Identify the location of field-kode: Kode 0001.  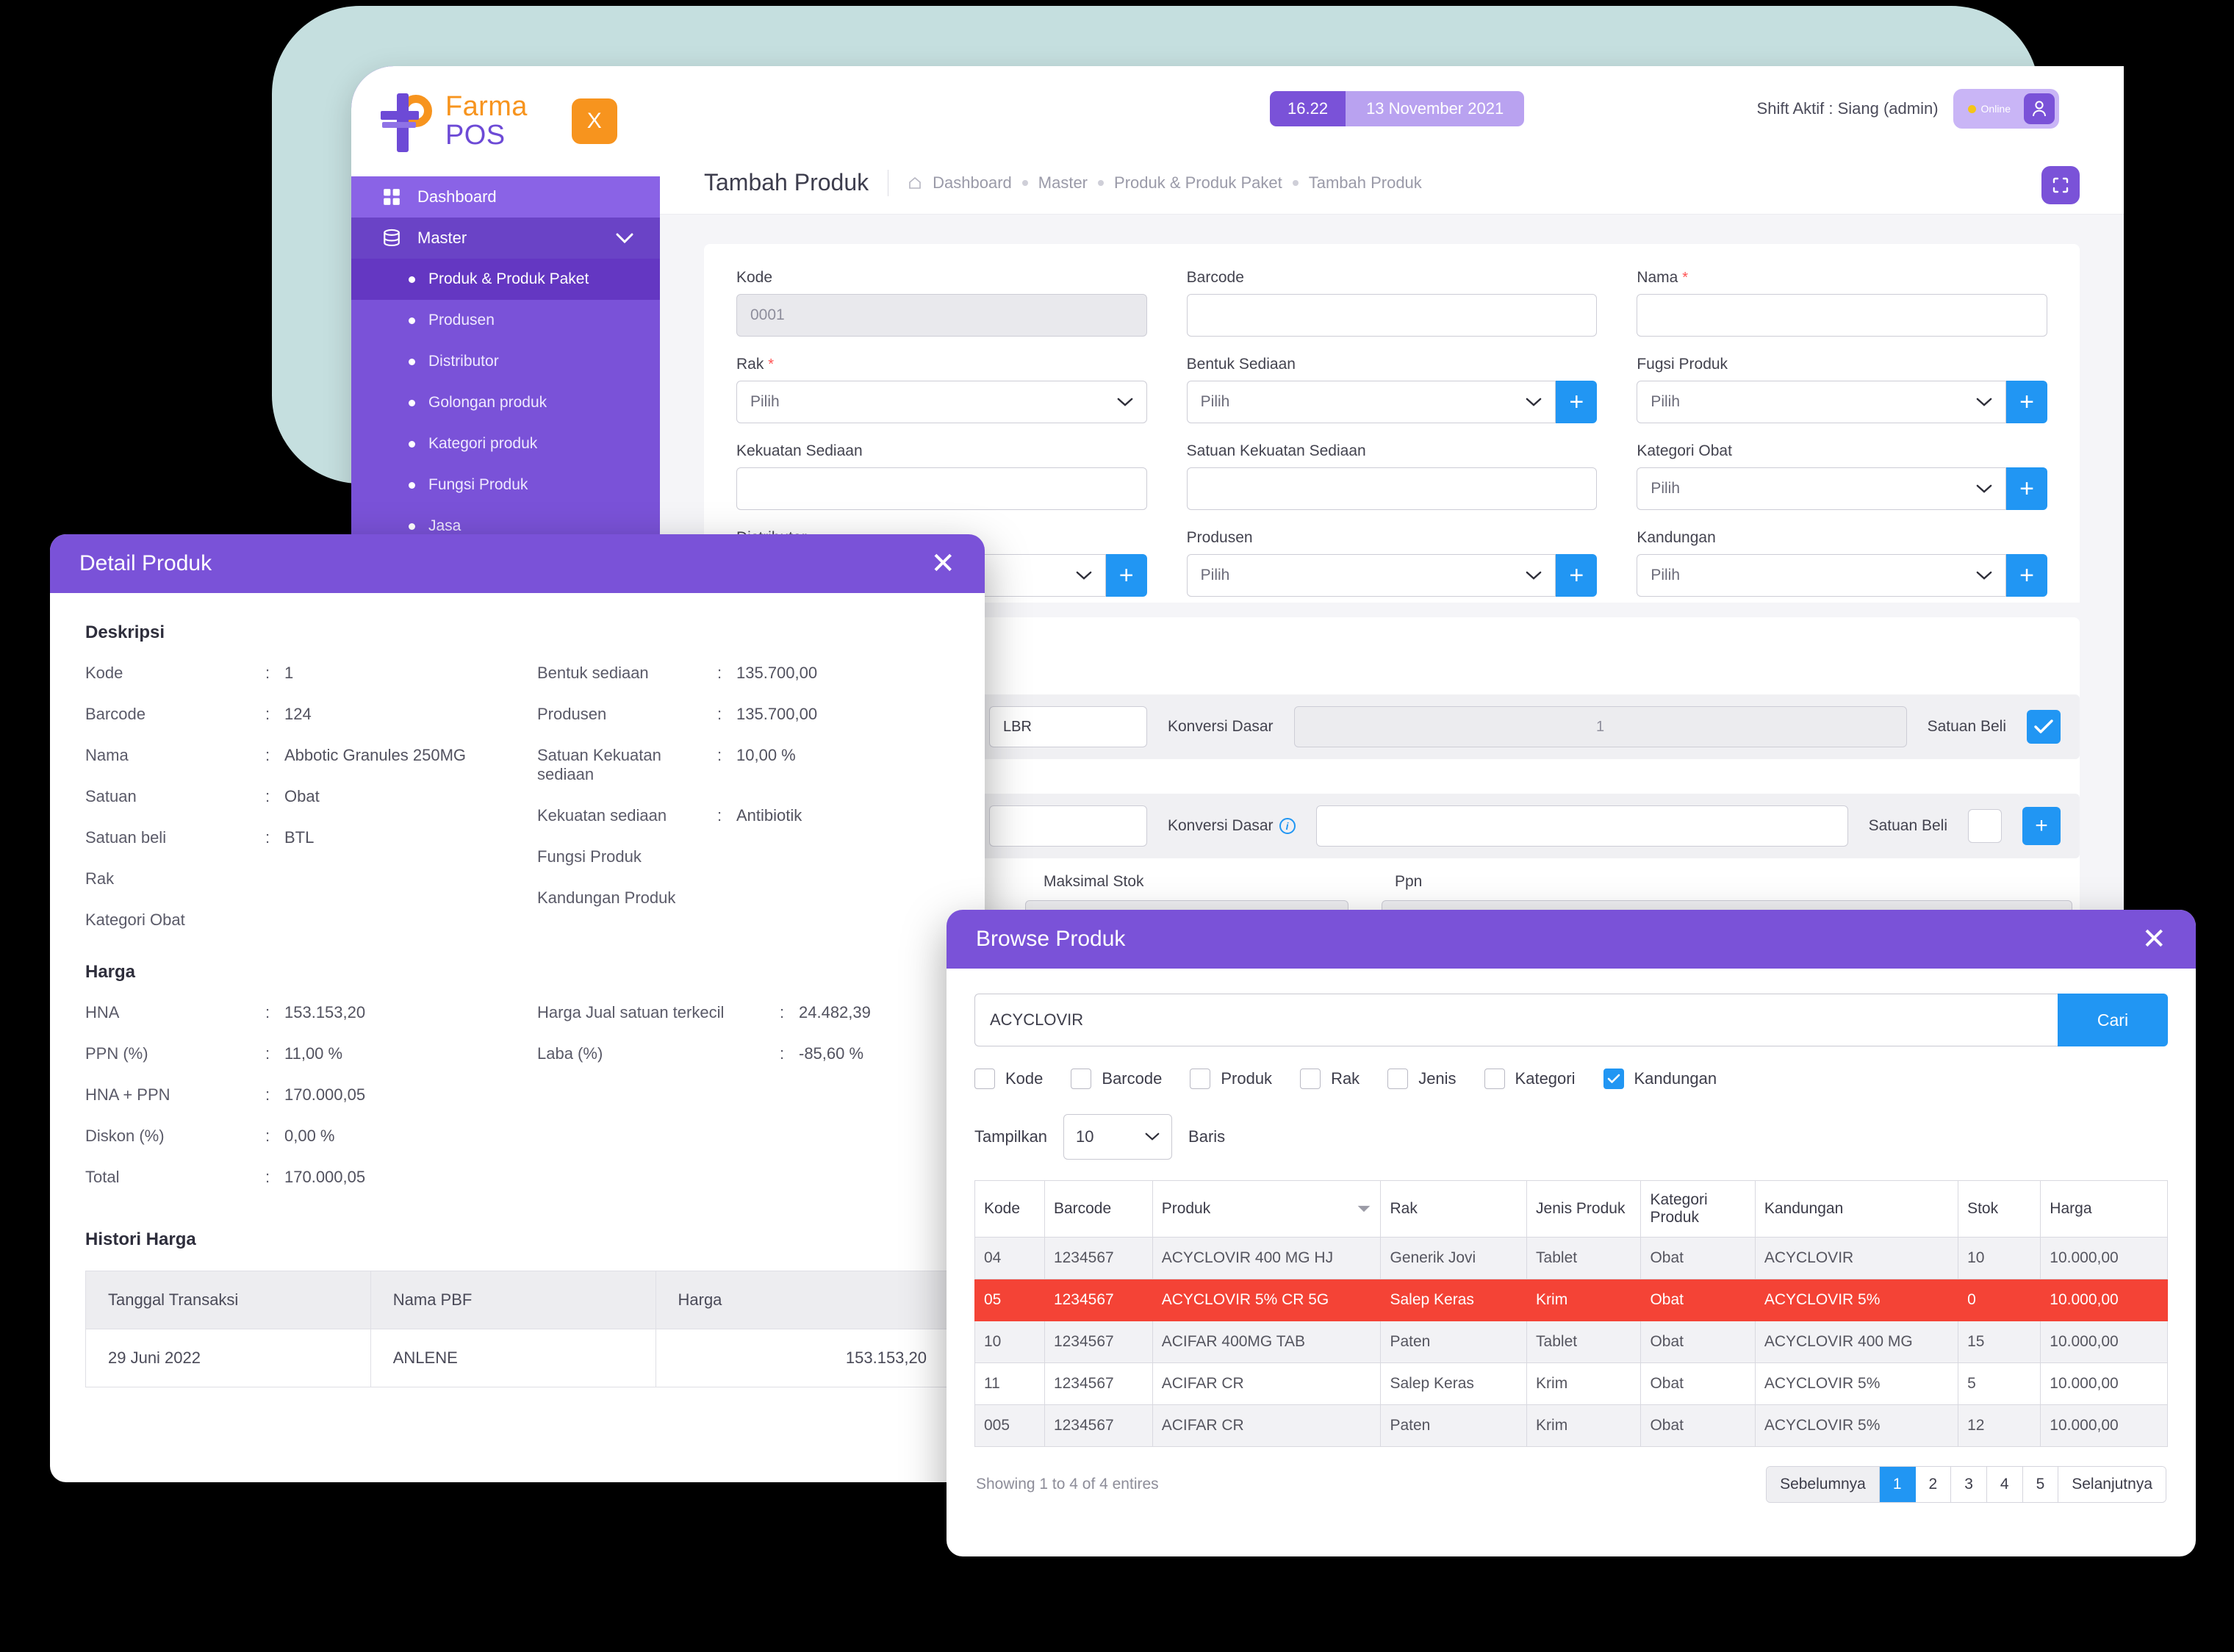
(942, 303).